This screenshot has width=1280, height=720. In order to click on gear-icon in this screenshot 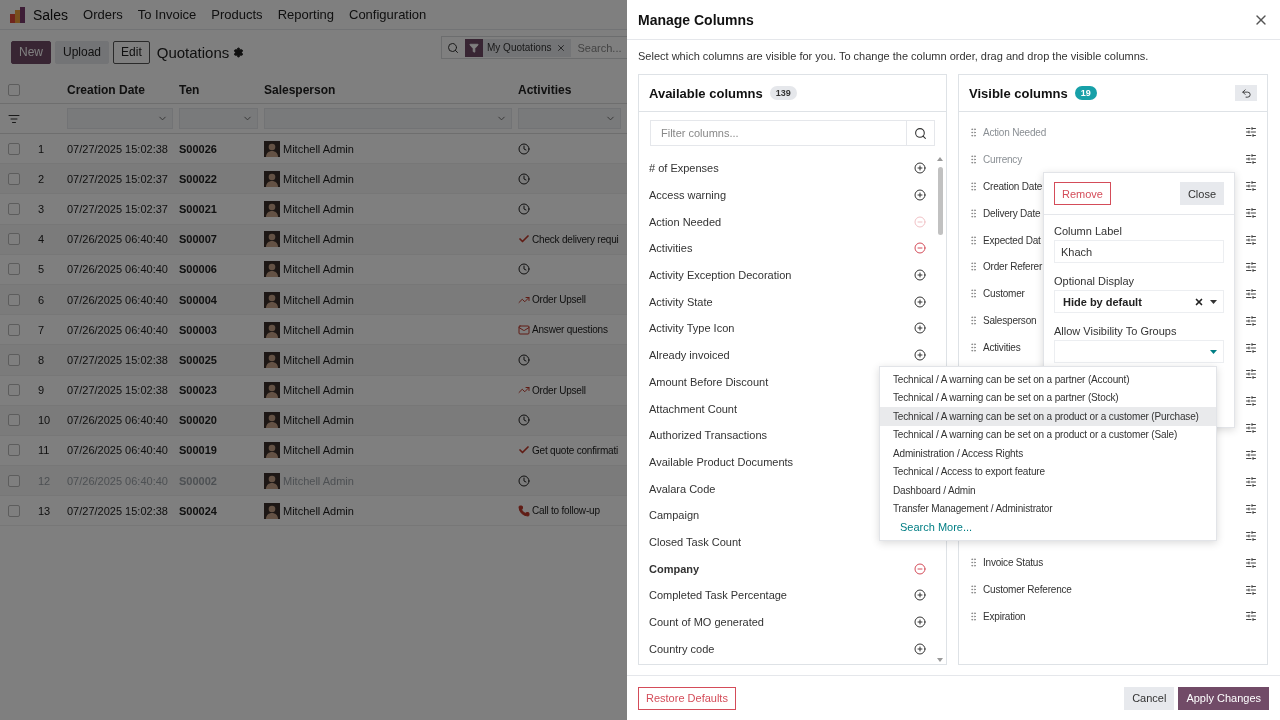, I will do `click(239, 52)`.